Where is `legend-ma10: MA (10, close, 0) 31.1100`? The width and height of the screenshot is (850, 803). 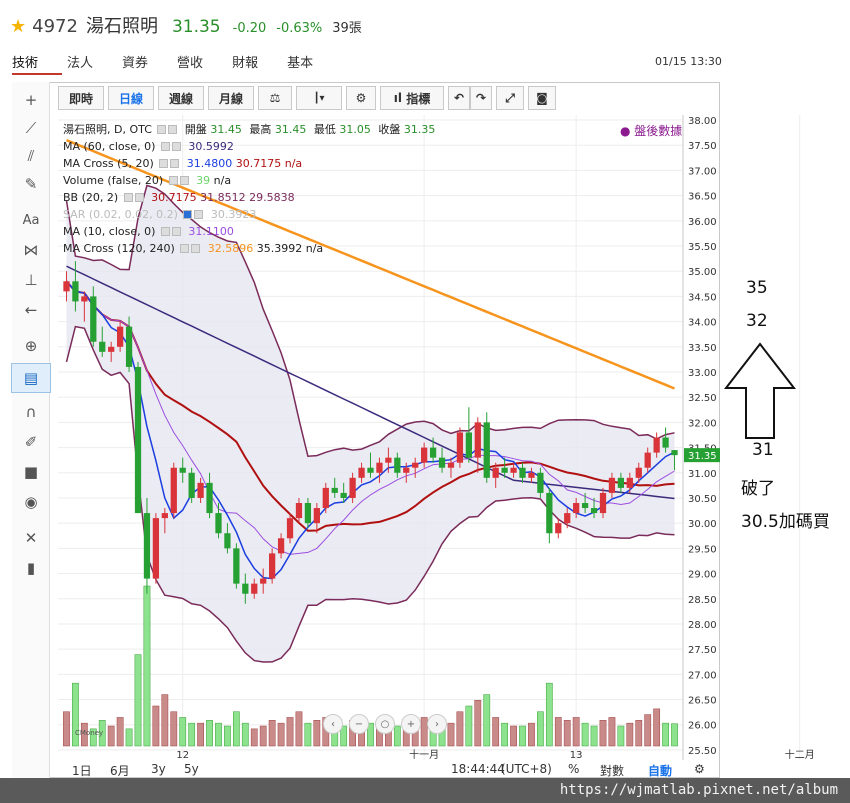 legend-ma10: MA (10, close, 0) 31.1100 is located at coordinates (148, 231).